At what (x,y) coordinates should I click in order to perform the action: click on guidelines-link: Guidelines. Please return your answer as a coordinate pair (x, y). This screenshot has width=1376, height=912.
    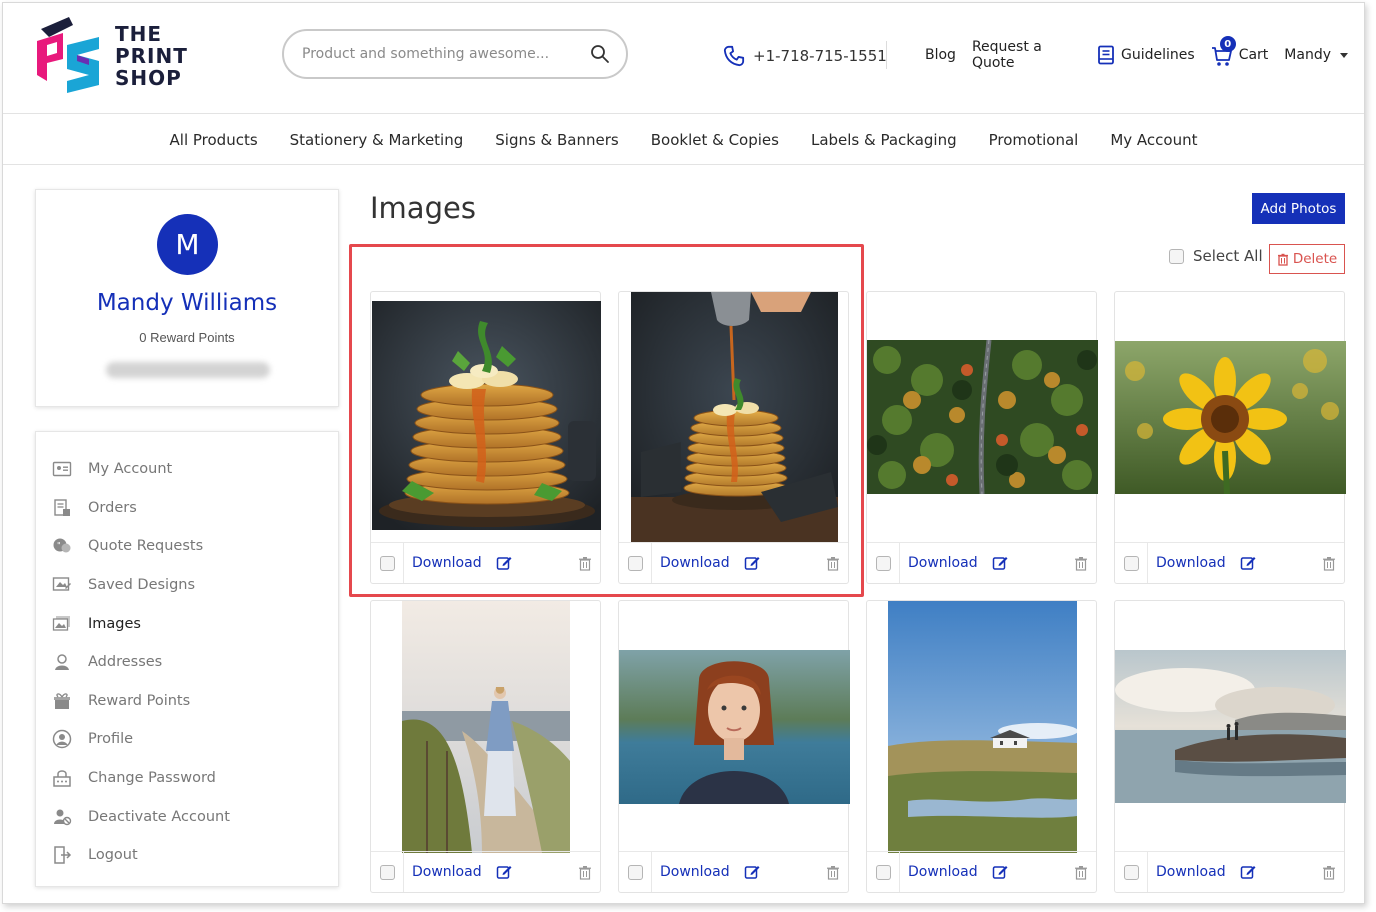
    Looking at the image, I should click on (1146, 55).